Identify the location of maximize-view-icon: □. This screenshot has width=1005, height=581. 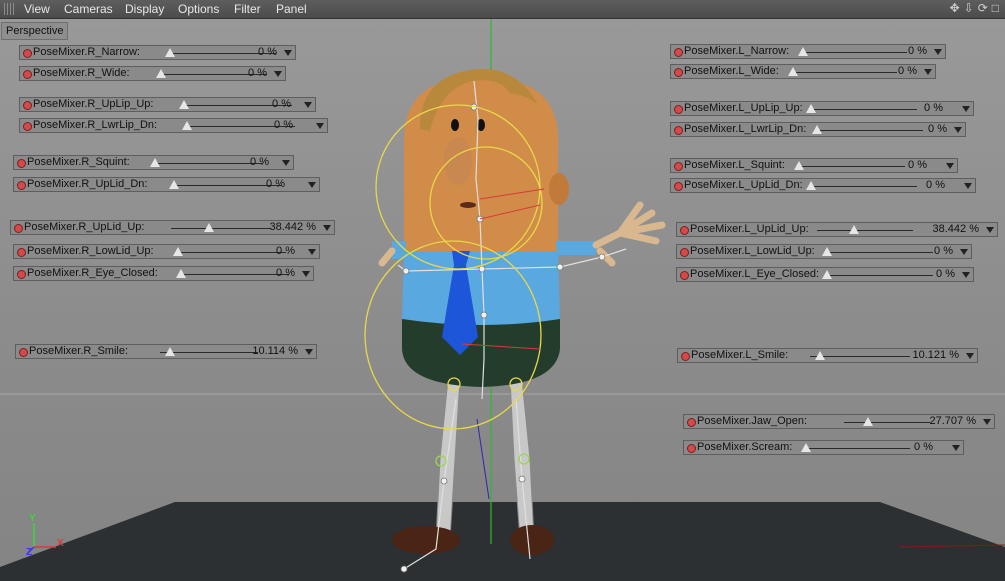
(995, 8).